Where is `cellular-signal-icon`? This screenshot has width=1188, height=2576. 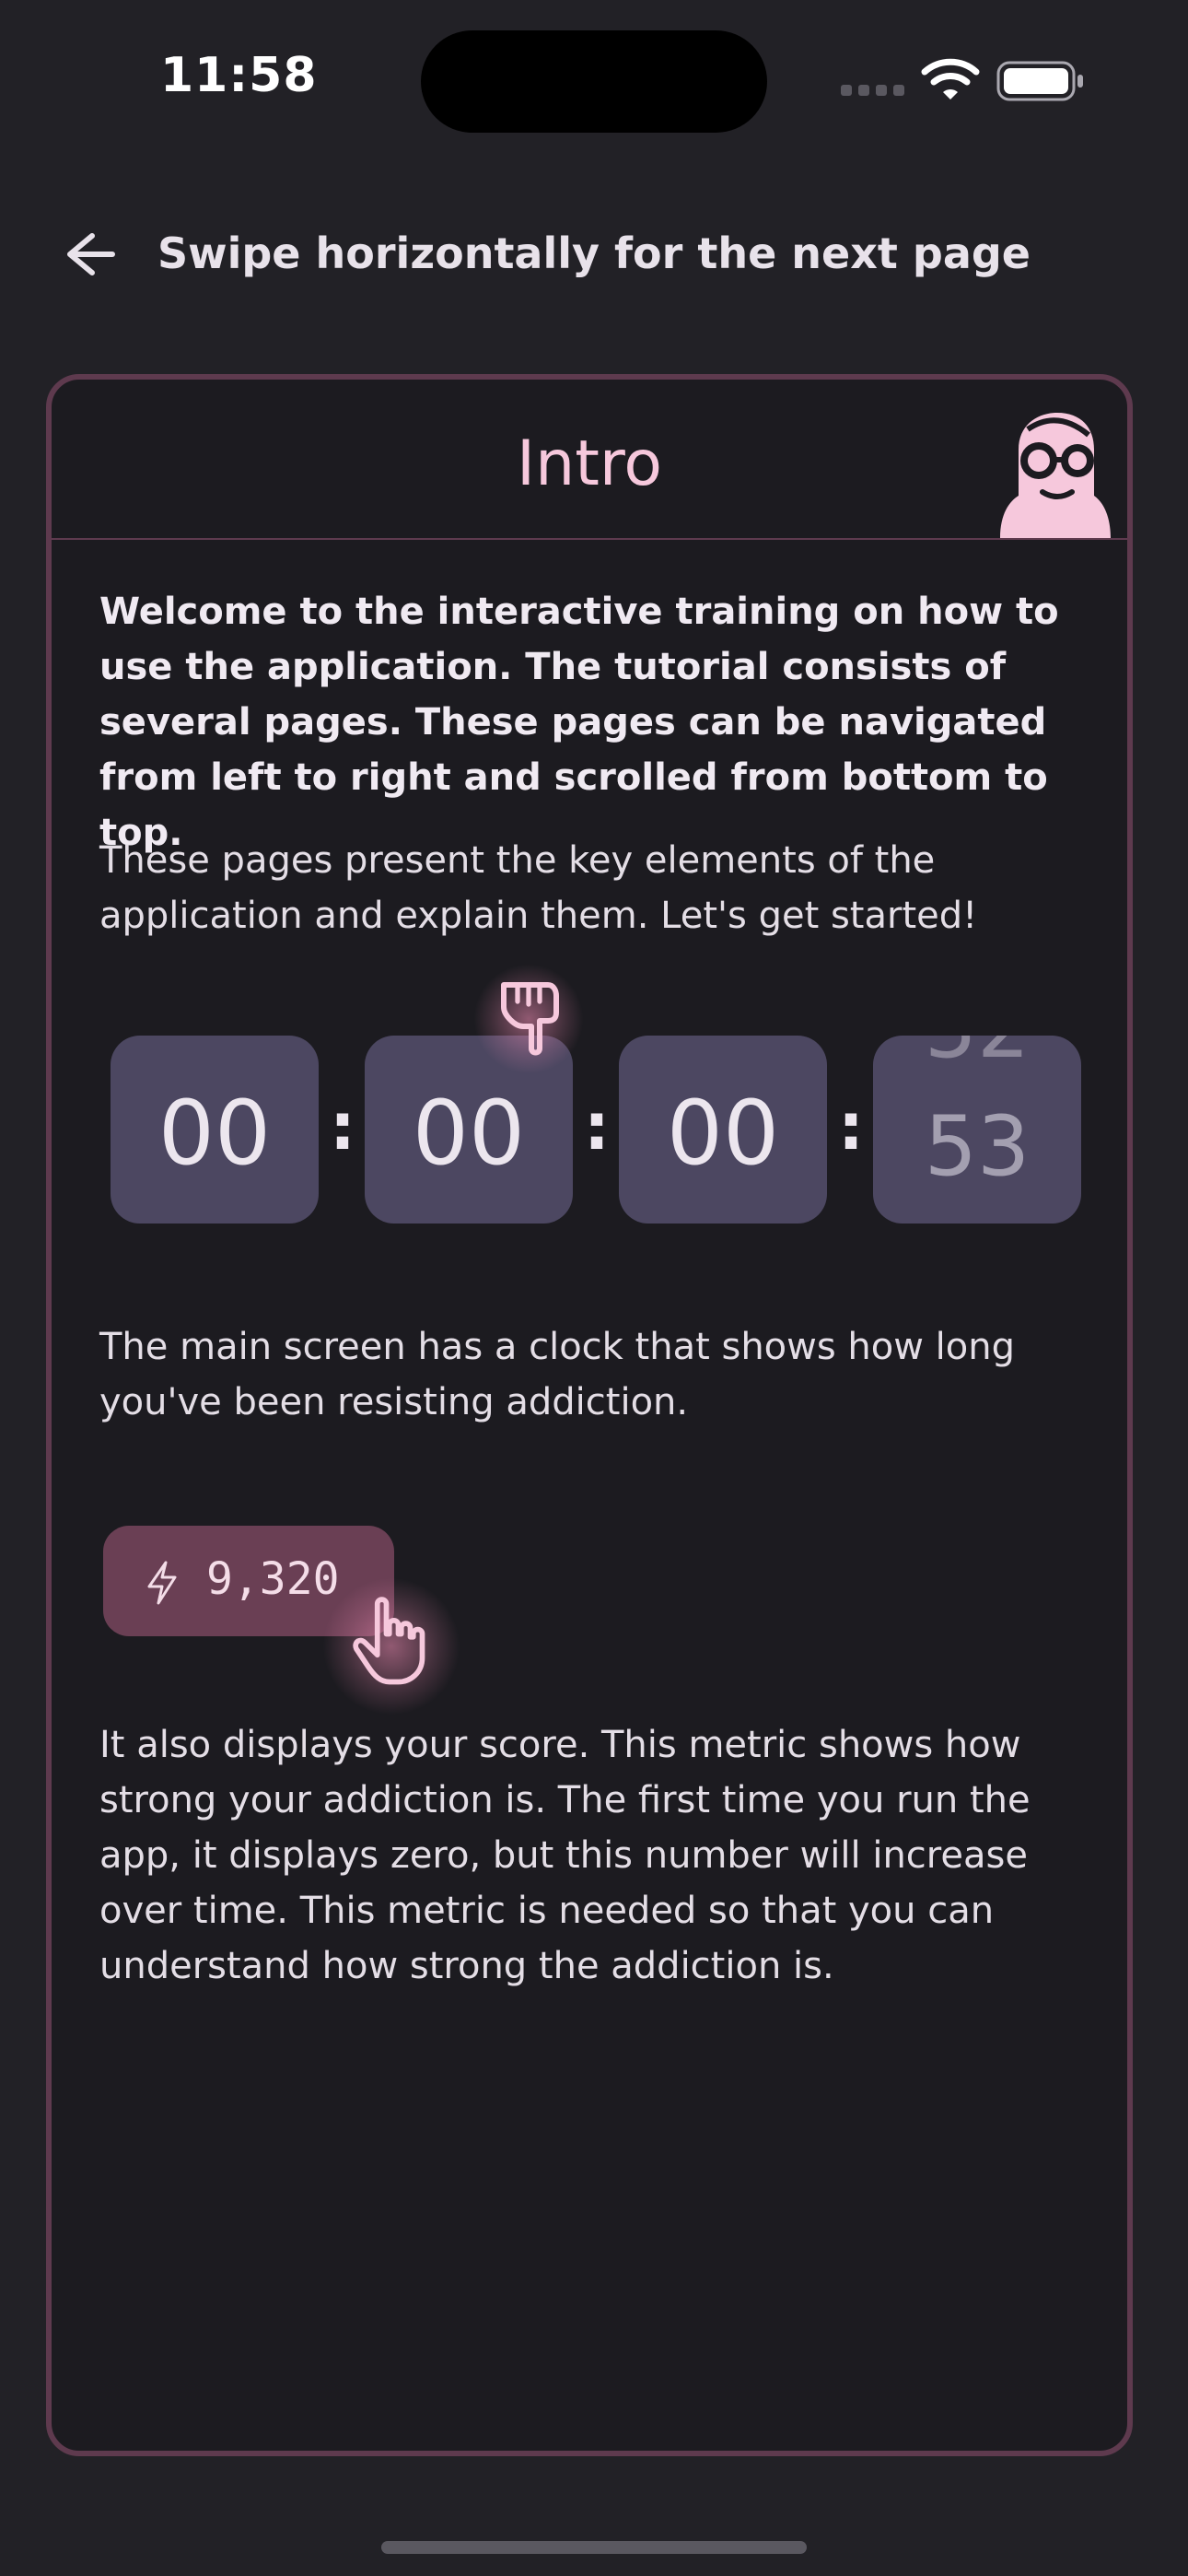 cellular-signal-icon is located at coordinates (873, 90).